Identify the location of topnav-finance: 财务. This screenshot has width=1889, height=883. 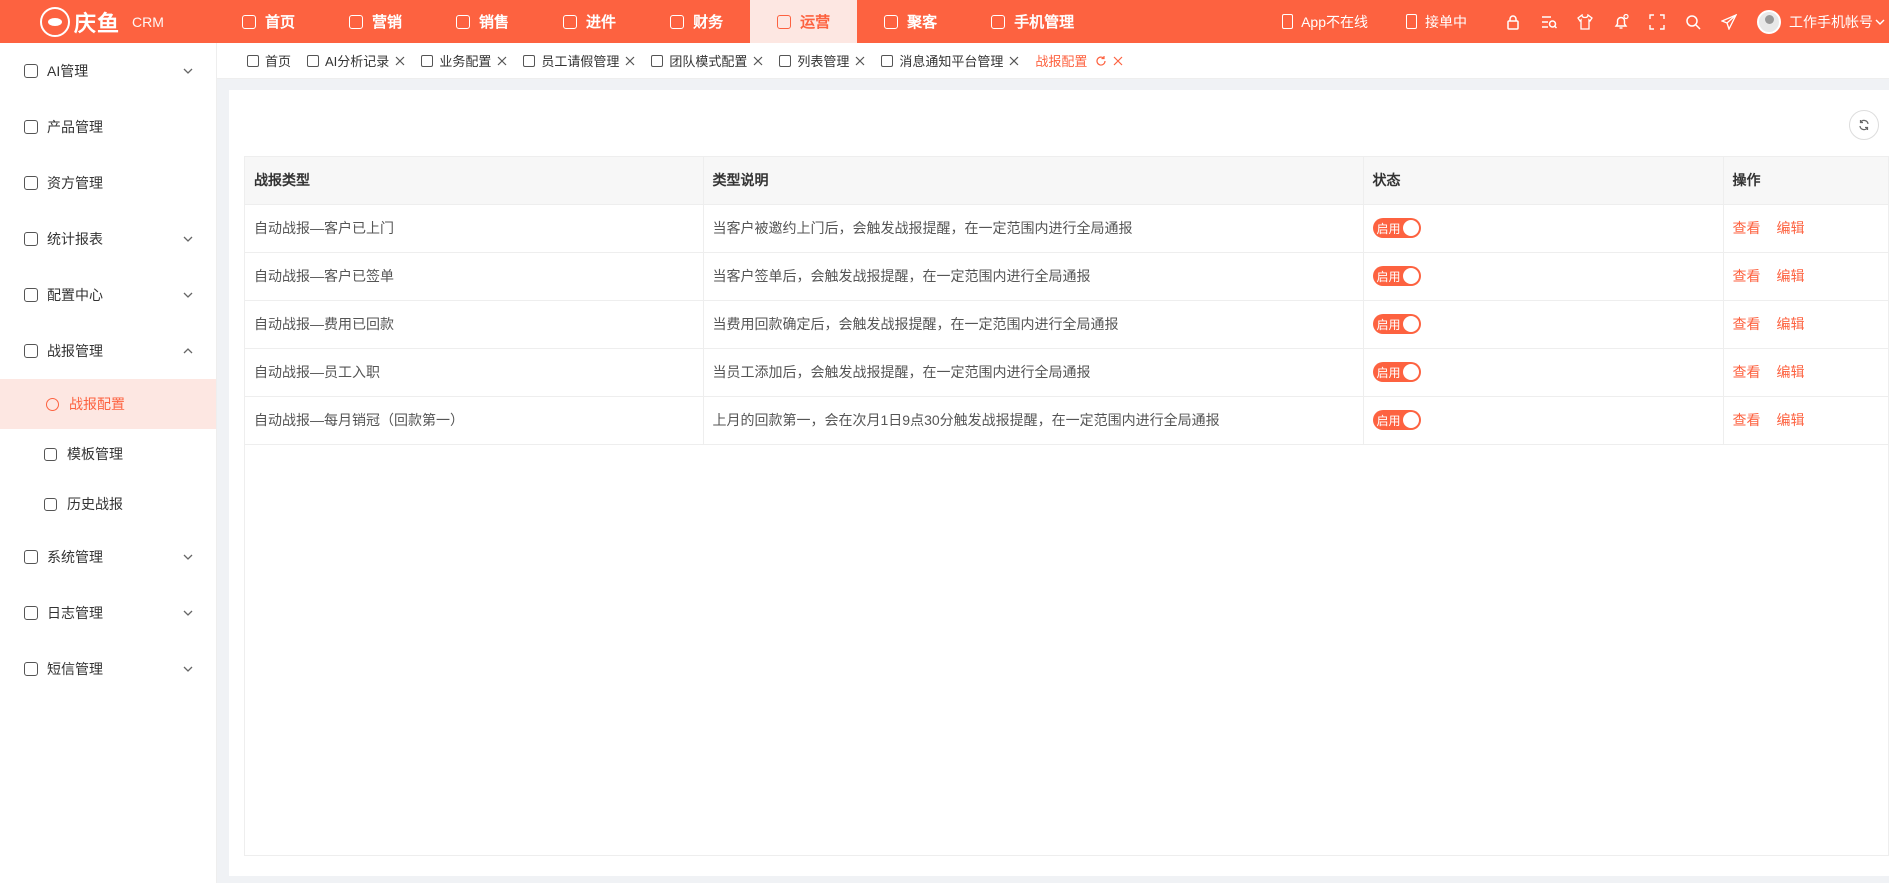
(696, 21).